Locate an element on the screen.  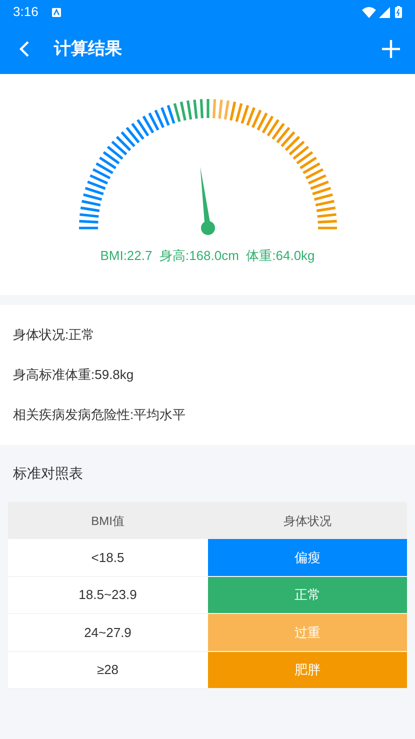
status-cell: 偏瘦 is located at coordinates (307, 557).